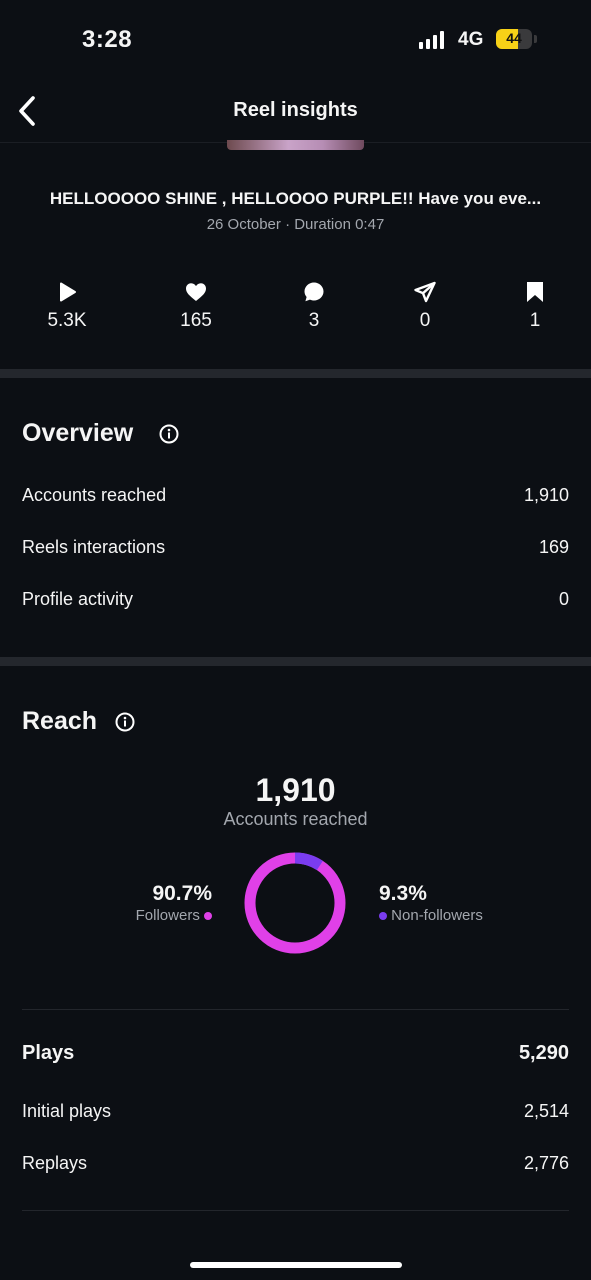  I want to click on plays-title: Plays, so click(48, 1053).